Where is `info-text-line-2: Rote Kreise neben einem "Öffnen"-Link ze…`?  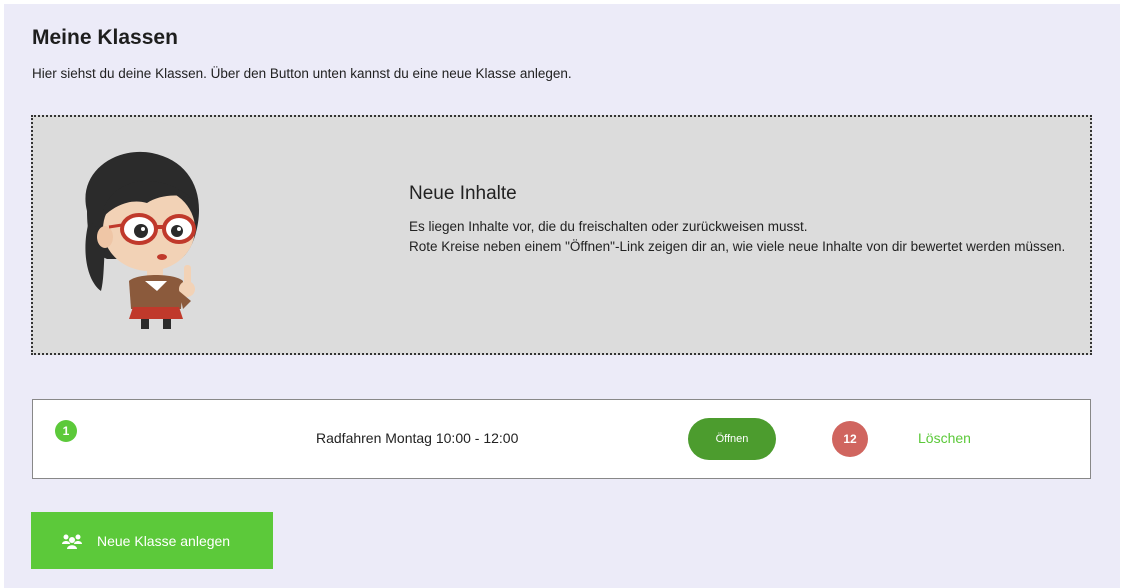 info-text-line-2: Rote Kreise neben einem "Öffnen"-Link ze… is located at coordinates (737, 246).